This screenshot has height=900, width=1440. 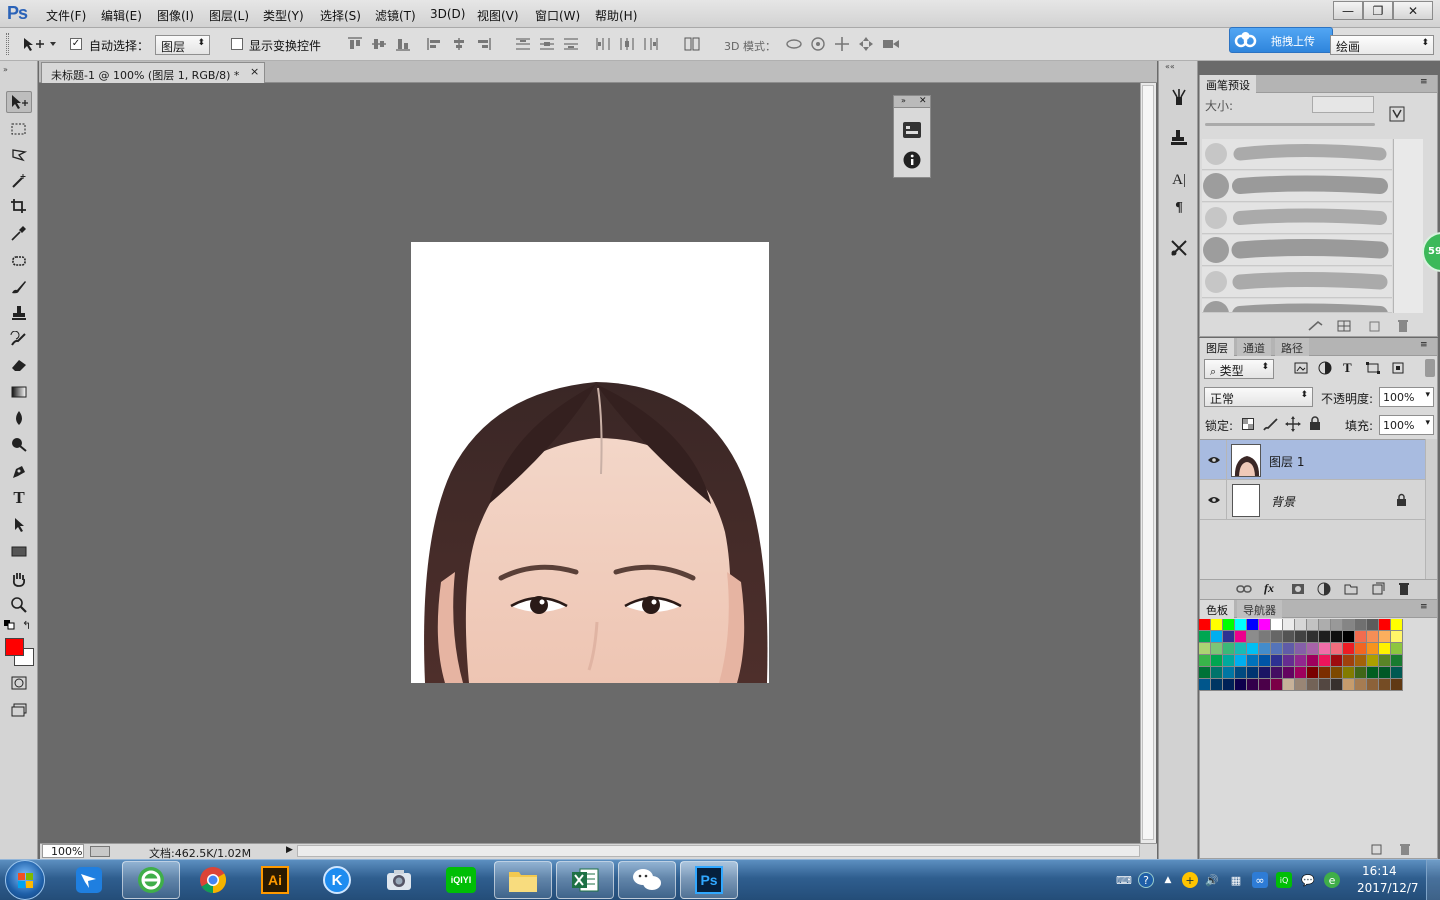 What do you see at coordinates (229, 15) in the screenshot?
I see `menu-layer: 图层(L)` at bounding box center [229, 15].